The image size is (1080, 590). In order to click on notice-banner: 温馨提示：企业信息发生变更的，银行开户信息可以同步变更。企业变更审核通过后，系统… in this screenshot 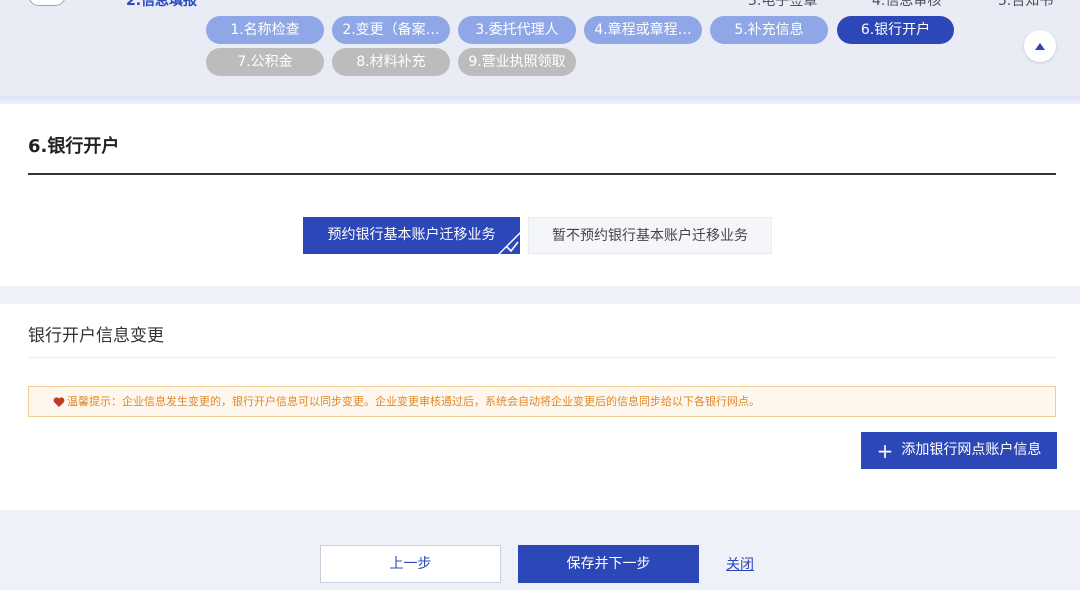, I will do `click(542, 401)`.